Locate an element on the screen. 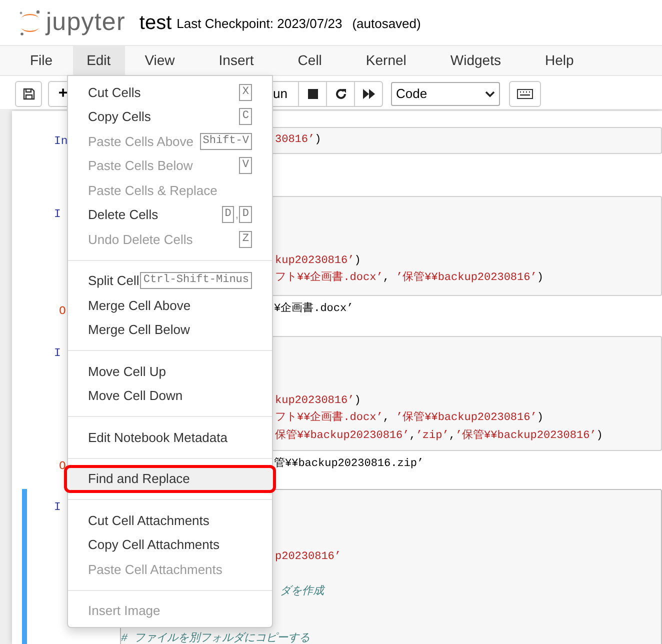 Image resolution: width=662 pixels, height=644 pixels. code-line: 30816’) is located at coordinates (298, 140).